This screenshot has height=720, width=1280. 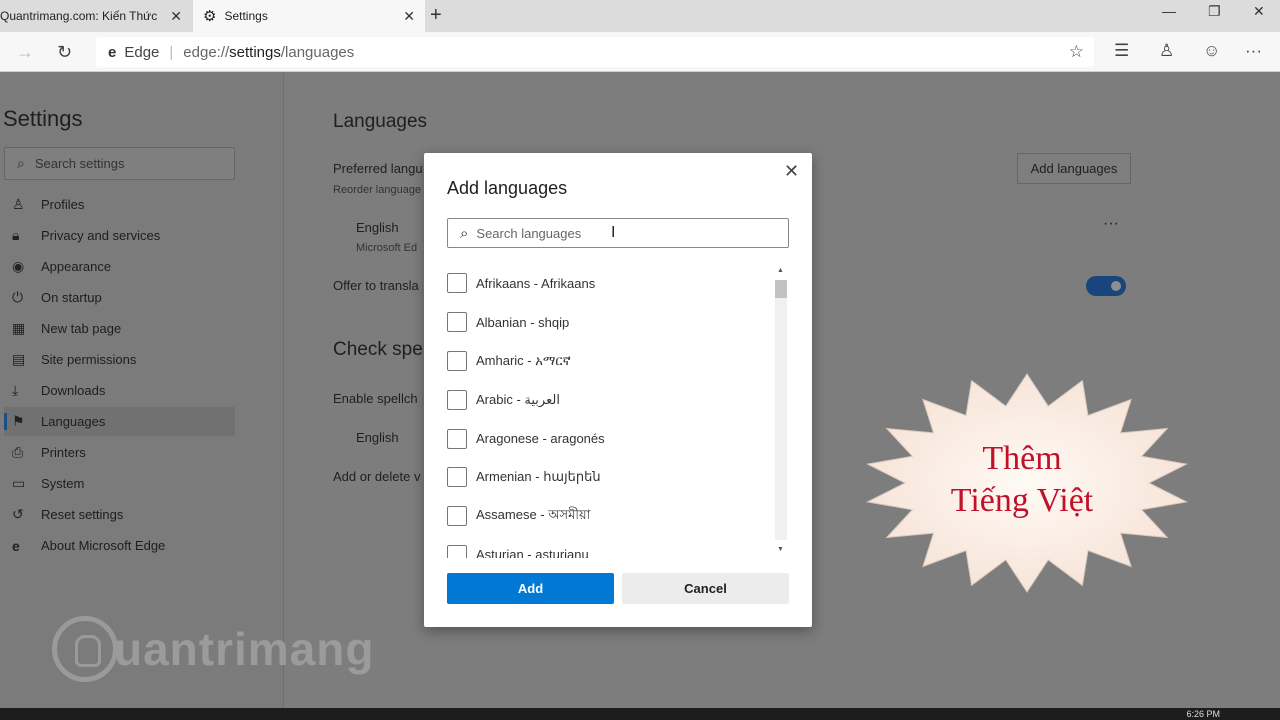 What do you see at coordinates (19, 483) in the screenshot?
I see `laptop-icon: ▭` at bounding box center [19, 483].